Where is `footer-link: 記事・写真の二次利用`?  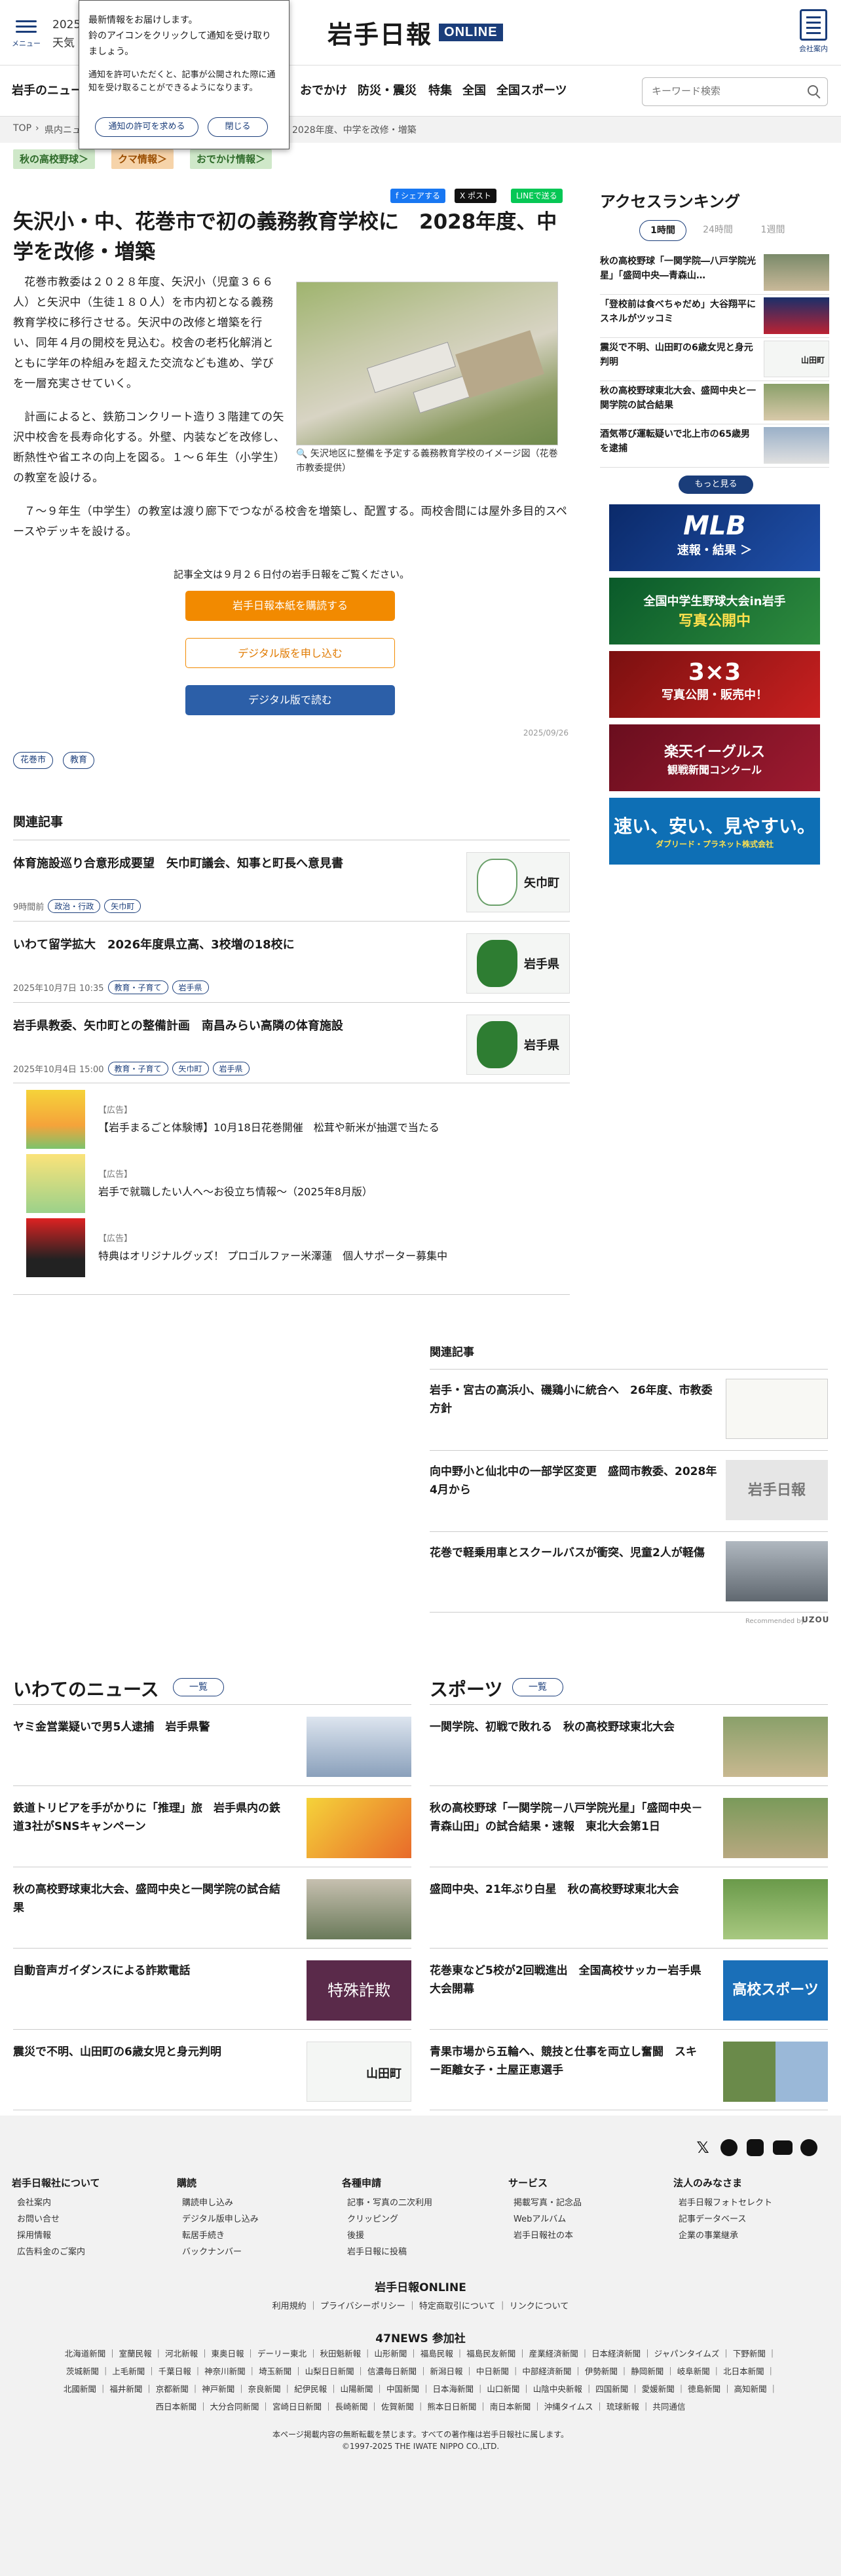
footer-link: 記事・写真の二次利用 is located at coordinates (387, 2203).